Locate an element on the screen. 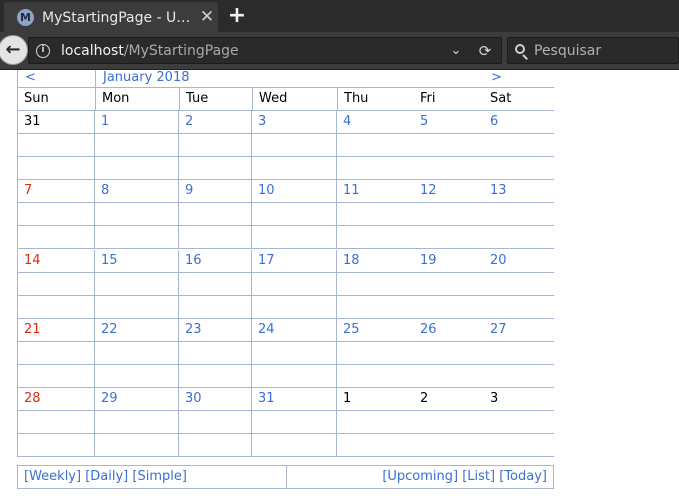 This screenshot has width=679, height=496. calendar-day-link: 26 is located at coordinates (425, 330).